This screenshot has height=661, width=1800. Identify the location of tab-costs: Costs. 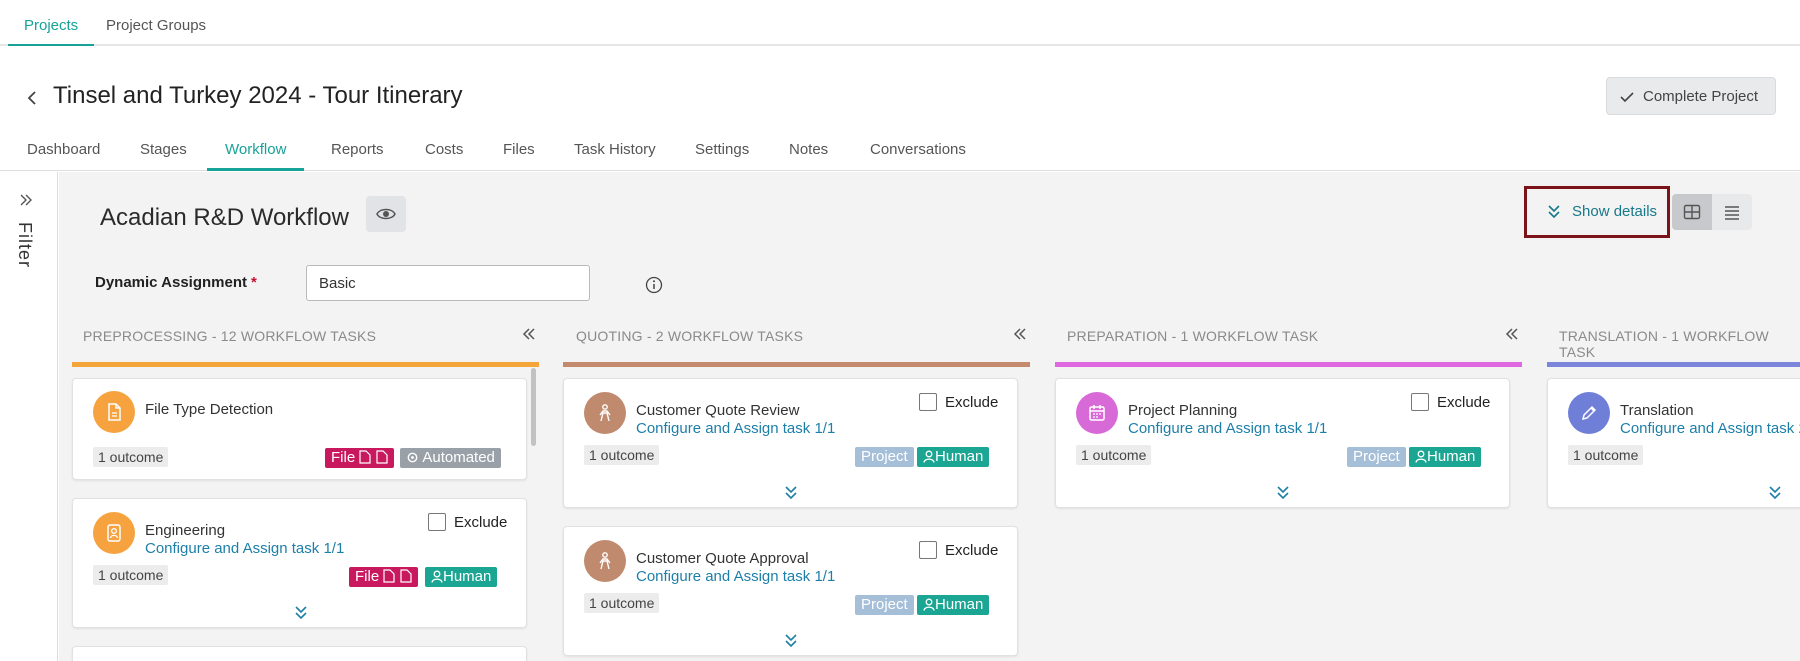
(444, 156).